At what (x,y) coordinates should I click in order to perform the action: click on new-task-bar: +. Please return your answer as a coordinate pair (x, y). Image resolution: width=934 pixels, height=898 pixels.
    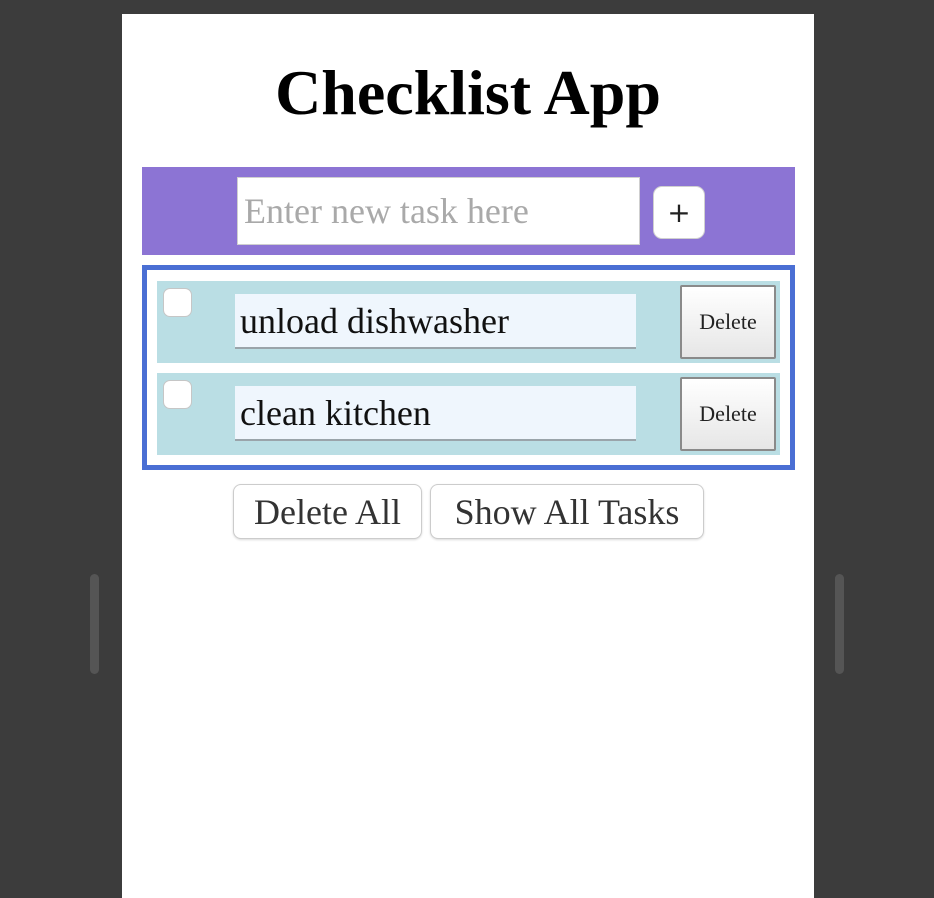
    Looking at the image, I should click on (468, 211).